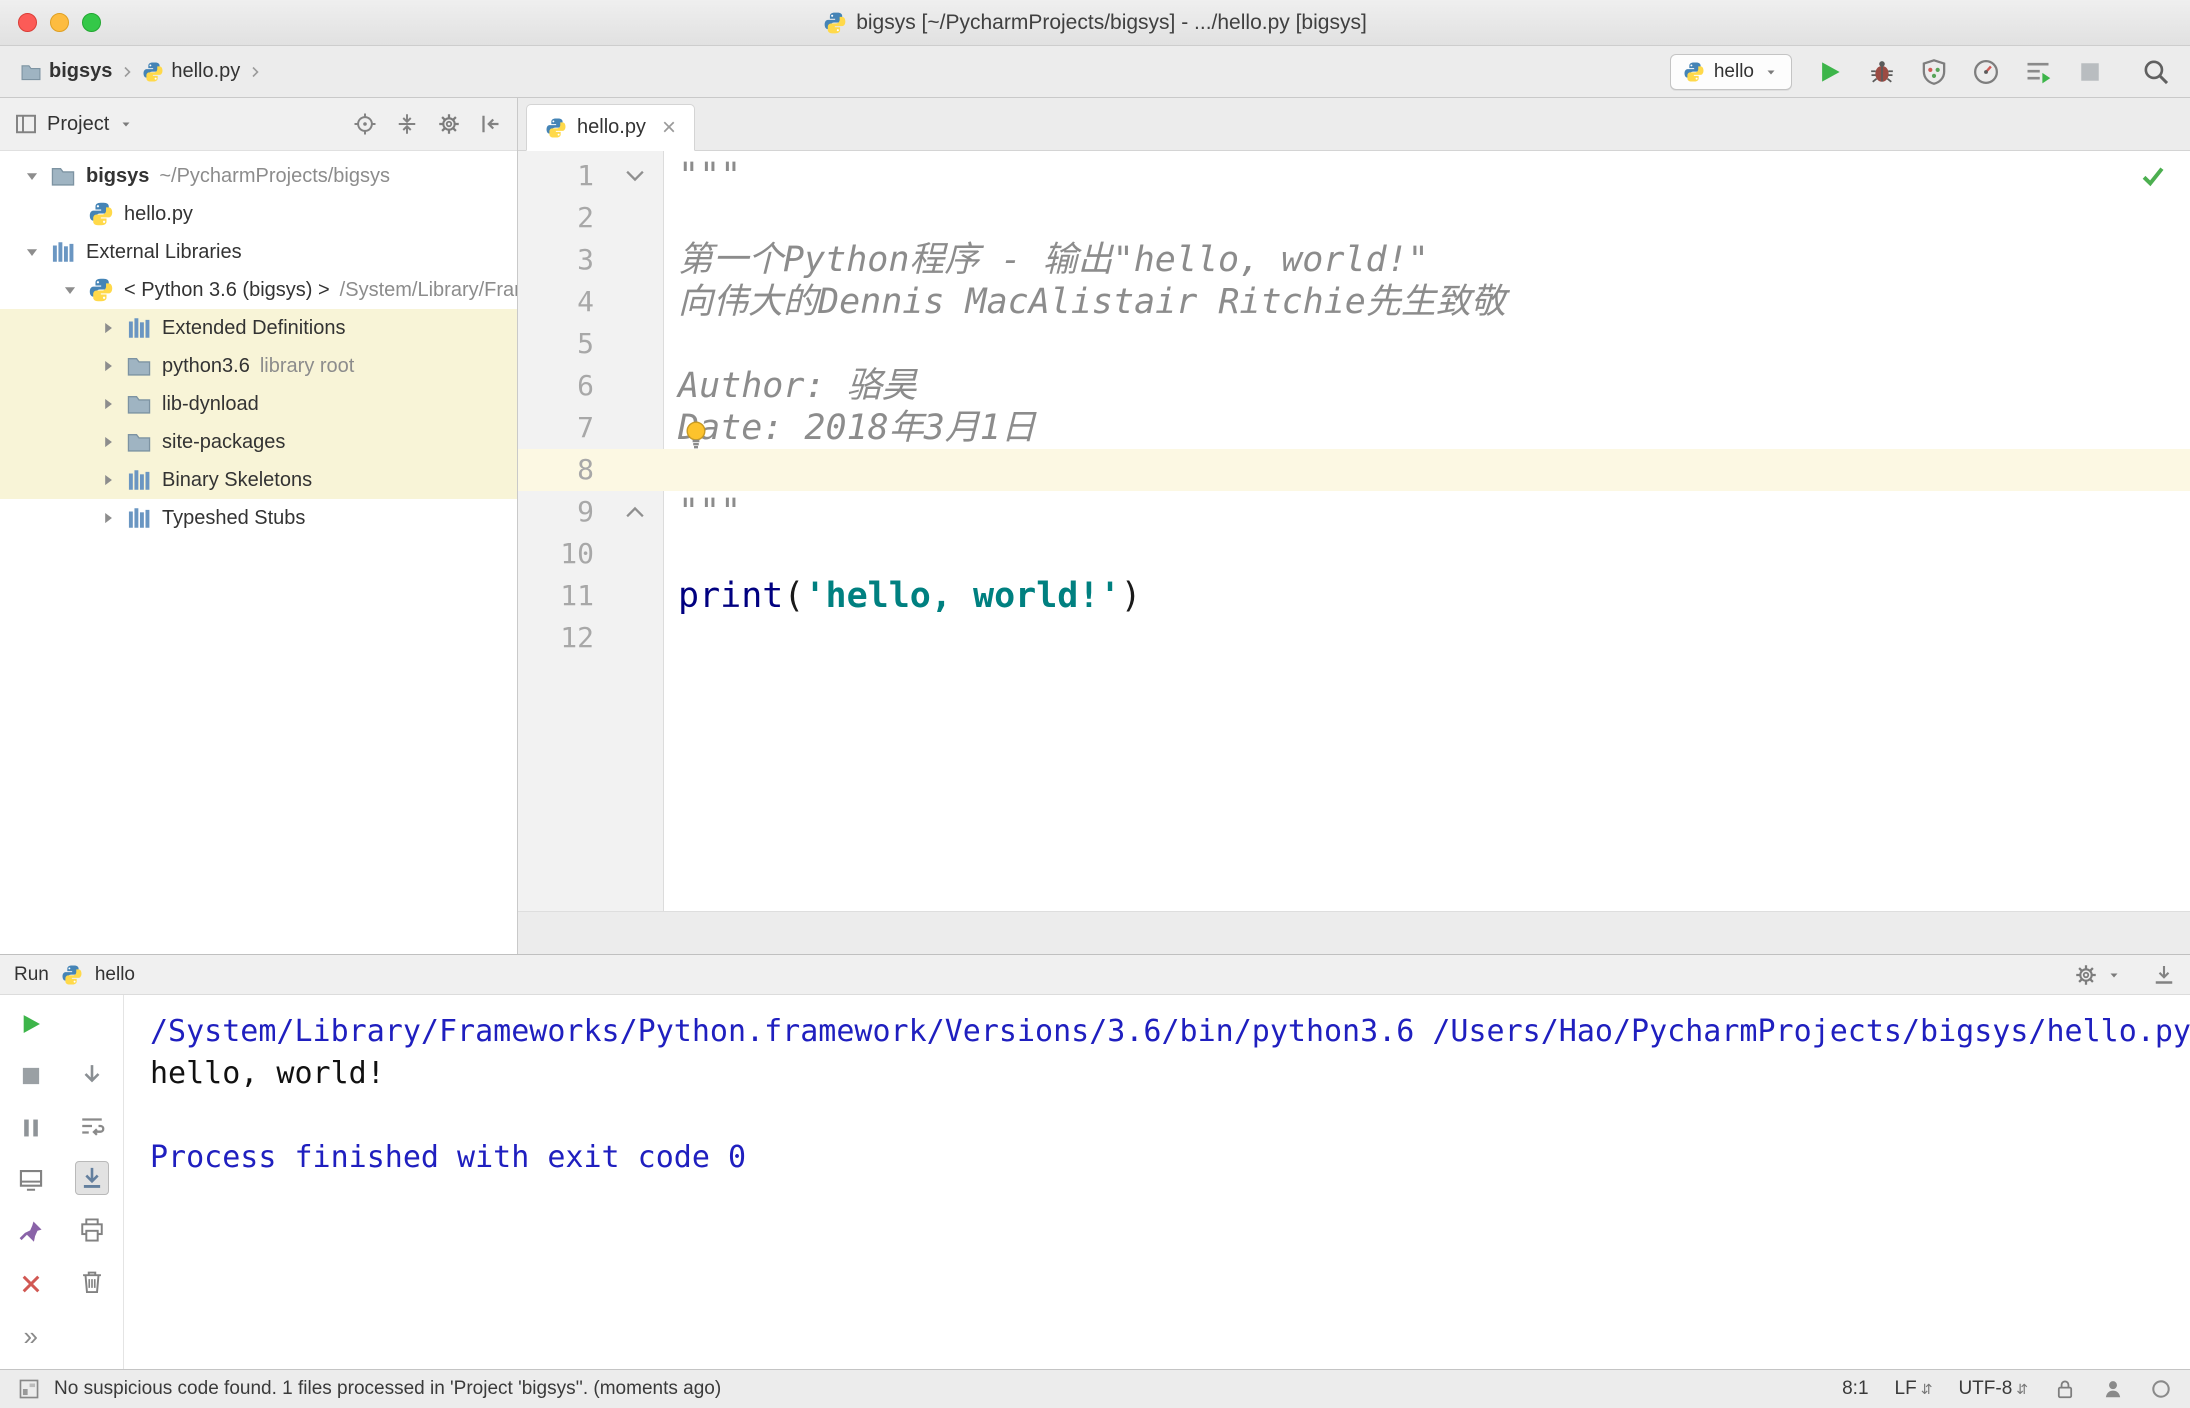  Describe the element at coordinates (1354, 218) in the screenshot. I see `code-line-2: 2` at that location.